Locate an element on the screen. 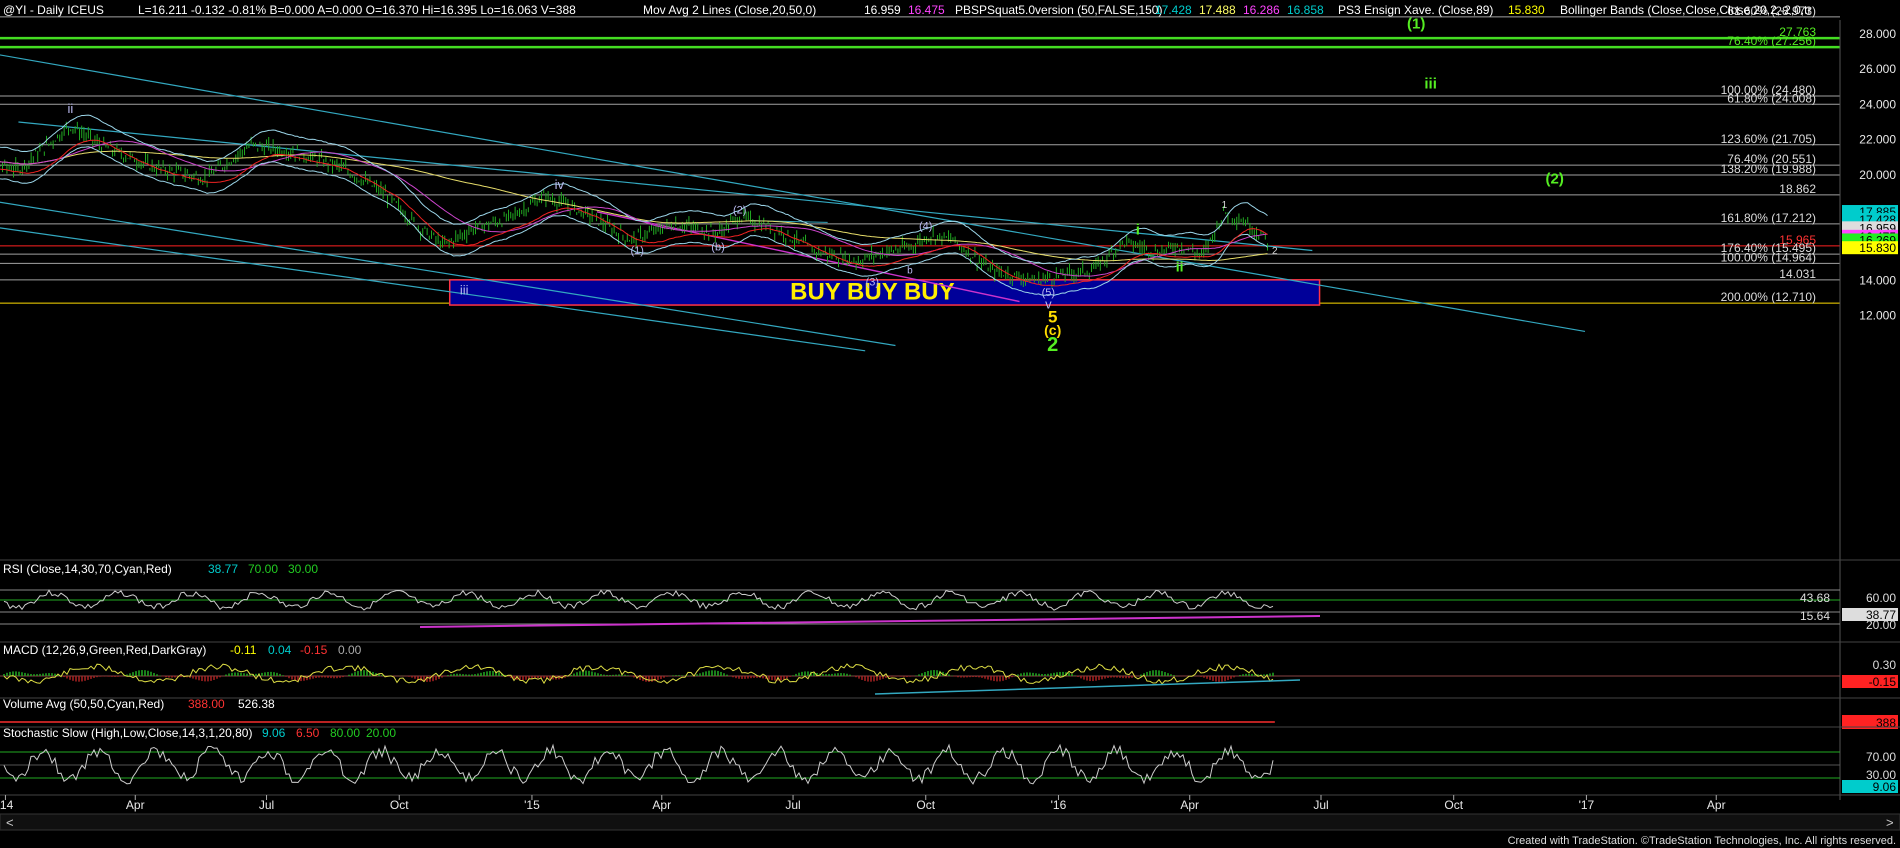  volume-last-value: 388 is located at coordinates (1886, 723).